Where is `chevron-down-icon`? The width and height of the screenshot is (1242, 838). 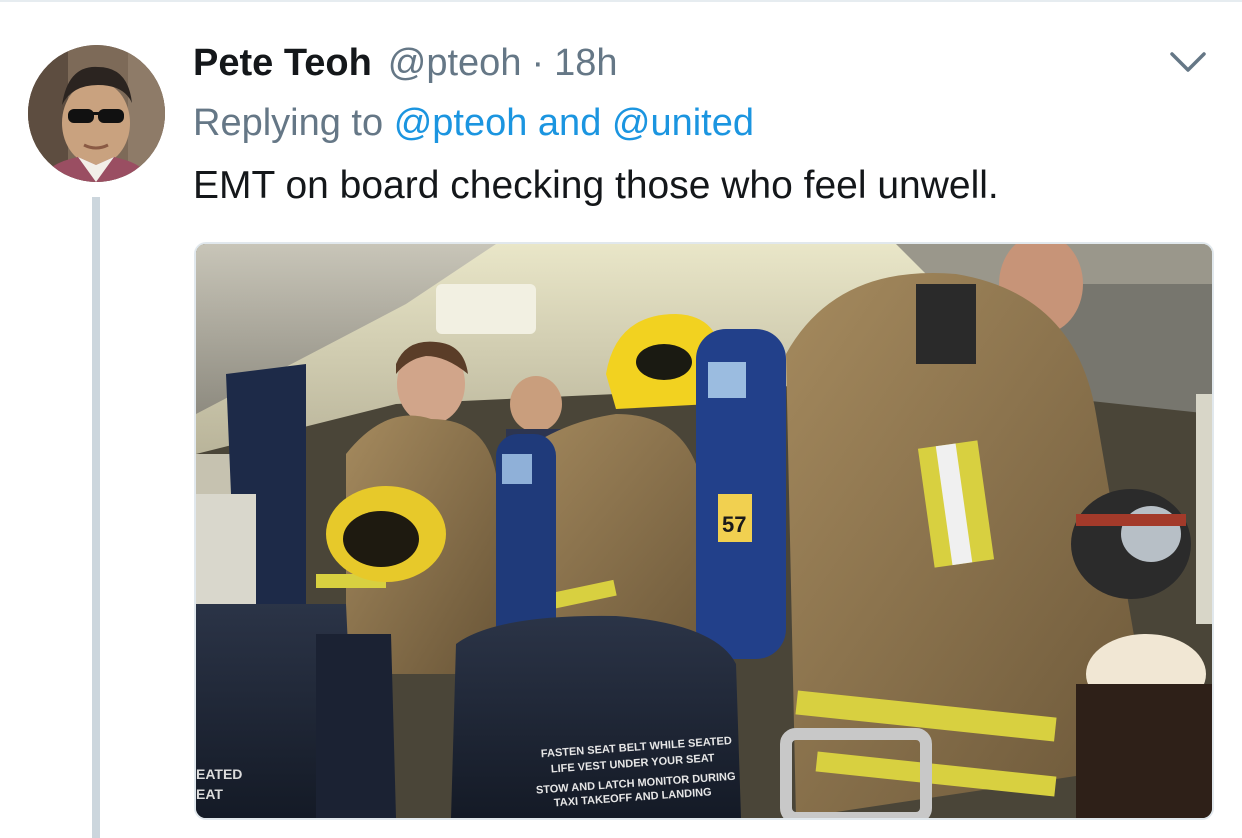
chevron-down-icon is located at coordinates (1188, 62).